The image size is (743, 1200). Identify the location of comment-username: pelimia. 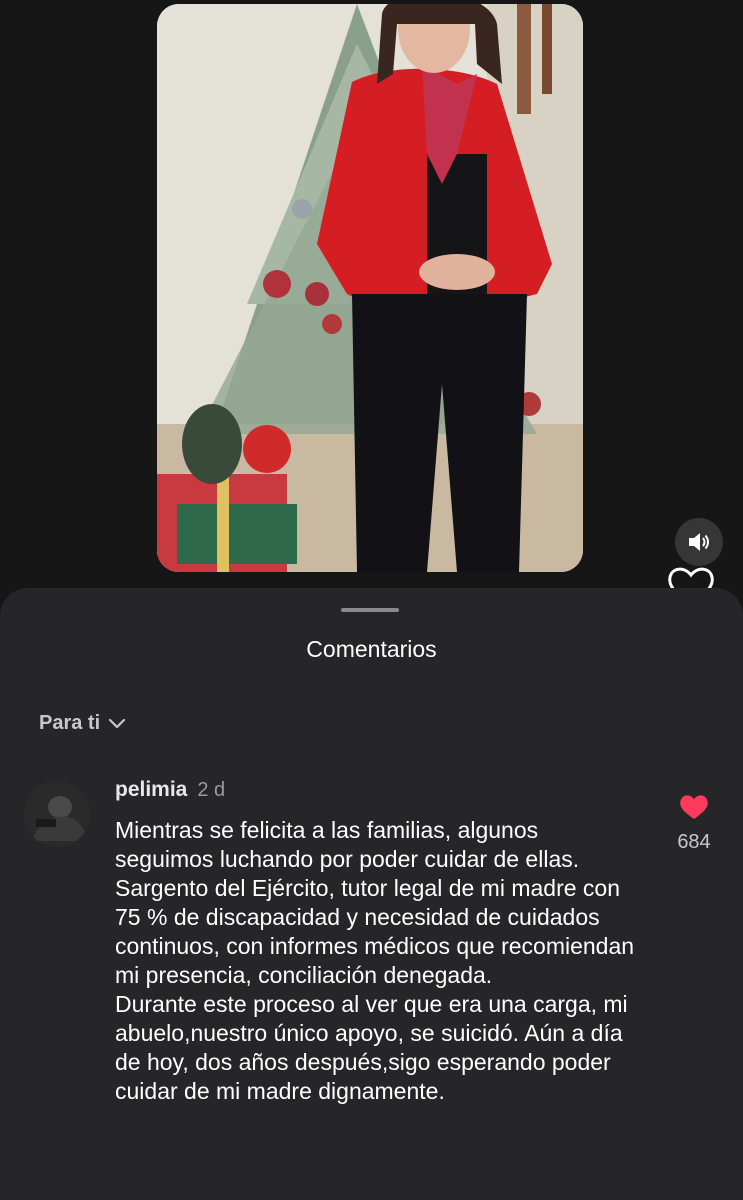
(151, 790).